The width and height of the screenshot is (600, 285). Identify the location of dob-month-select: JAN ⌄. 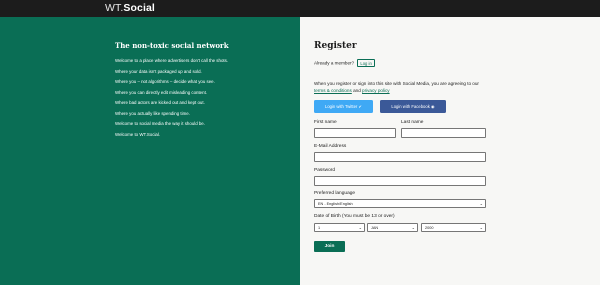
(392, 227).